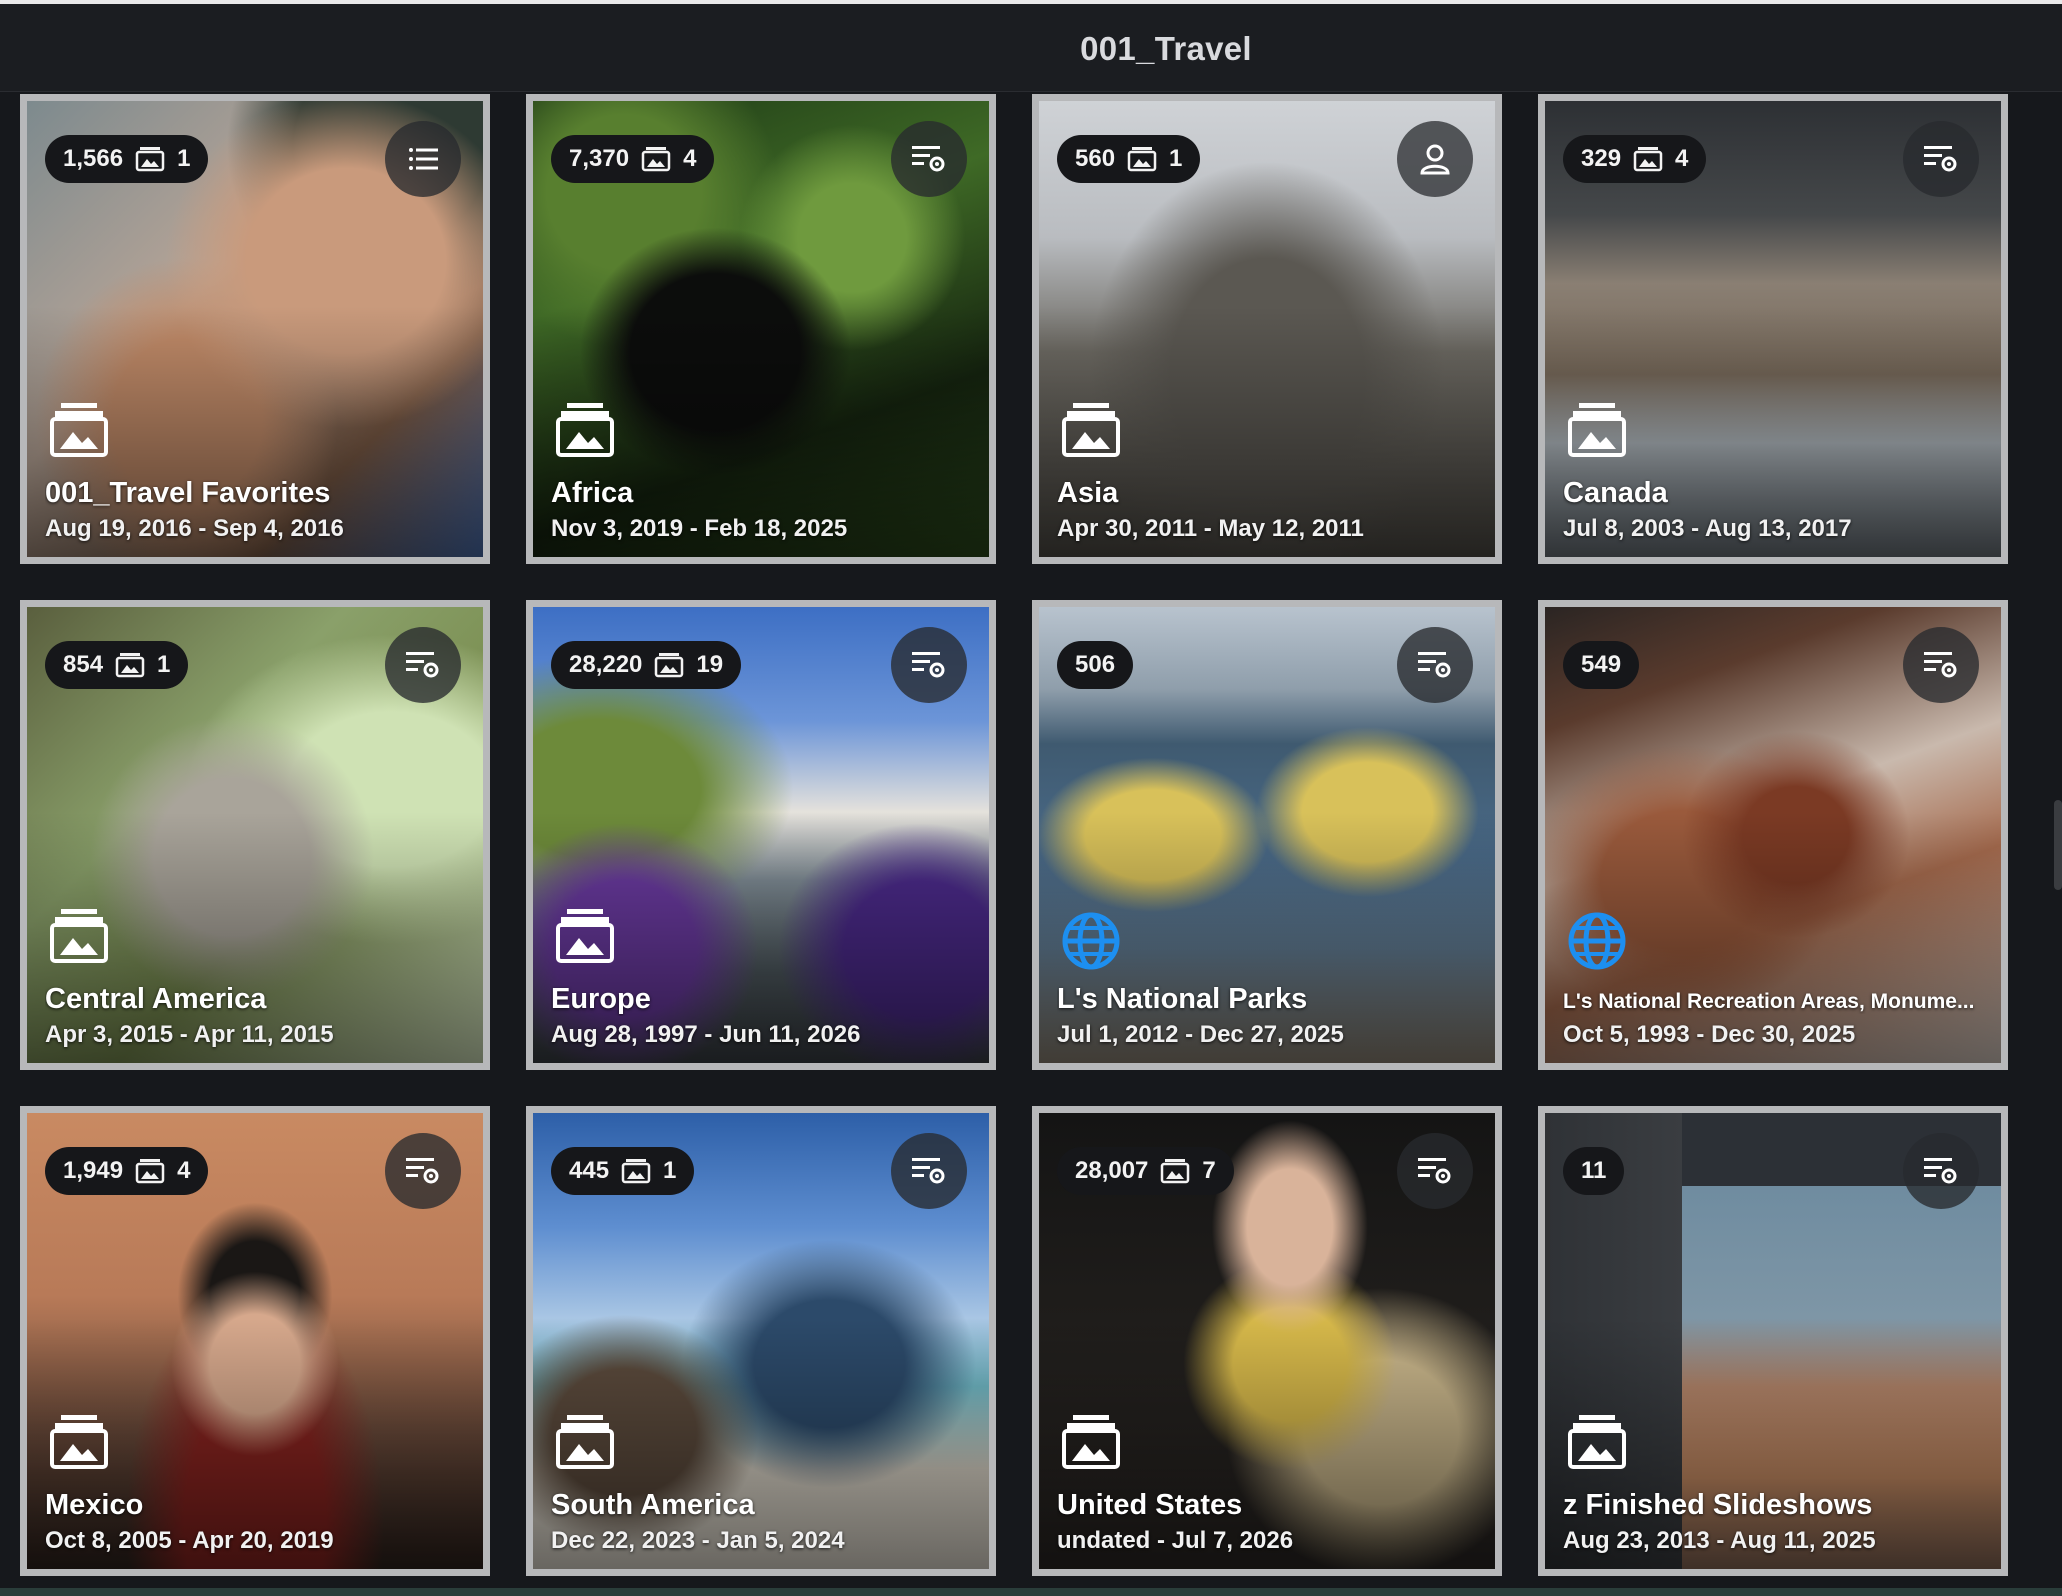 This screenshot has height=1596, width=2062. Describe the element at coordinates (589, 1170) in the screenshot. I see `photo-count: 445` at that location.